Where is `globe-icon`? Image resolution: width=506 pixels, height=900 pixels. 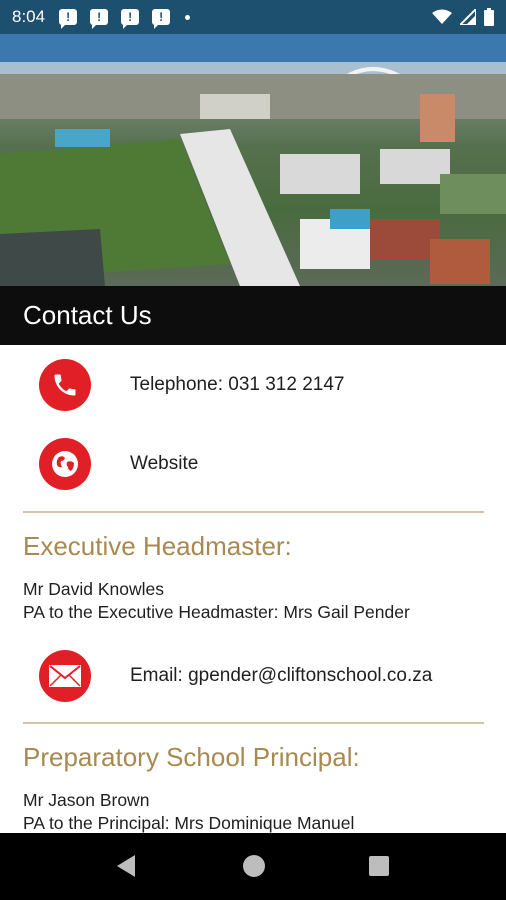
globe-icon is located at coordinates (65, 464).